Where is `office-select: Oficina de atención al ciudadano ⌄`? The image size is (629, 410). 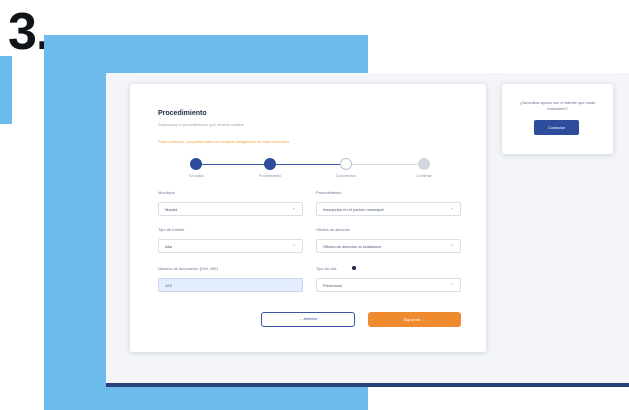 office-select: Oficina de atención al ciudadano ⌄ is located at coordinates (388, 246).